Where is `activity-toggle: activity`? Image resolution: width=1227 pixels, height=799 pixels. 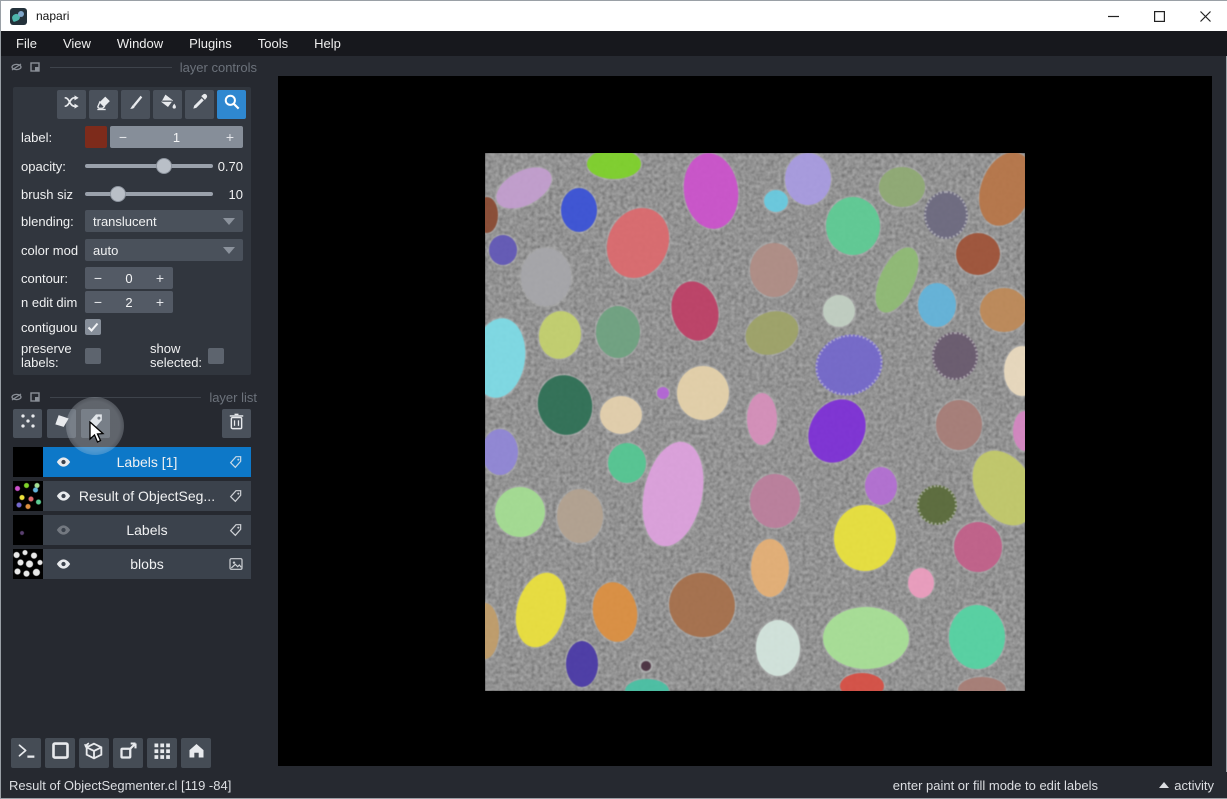
activity-toggle: activity is located at coordinates (1186, 785).